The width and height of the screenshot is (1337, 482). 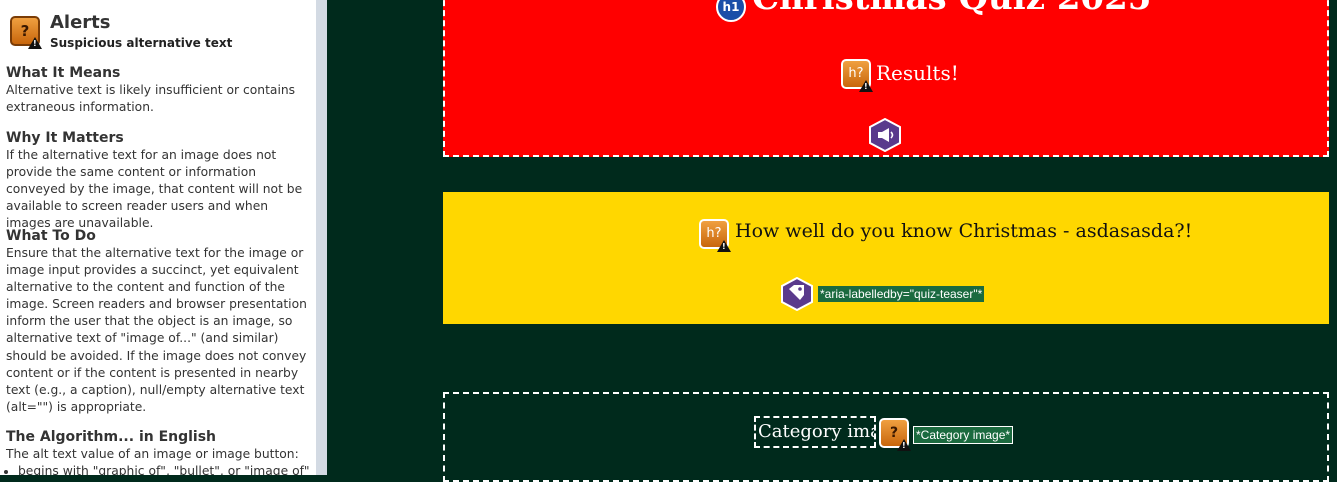 I want to click on panel-title: Alerts, so click(x=80, y=22).